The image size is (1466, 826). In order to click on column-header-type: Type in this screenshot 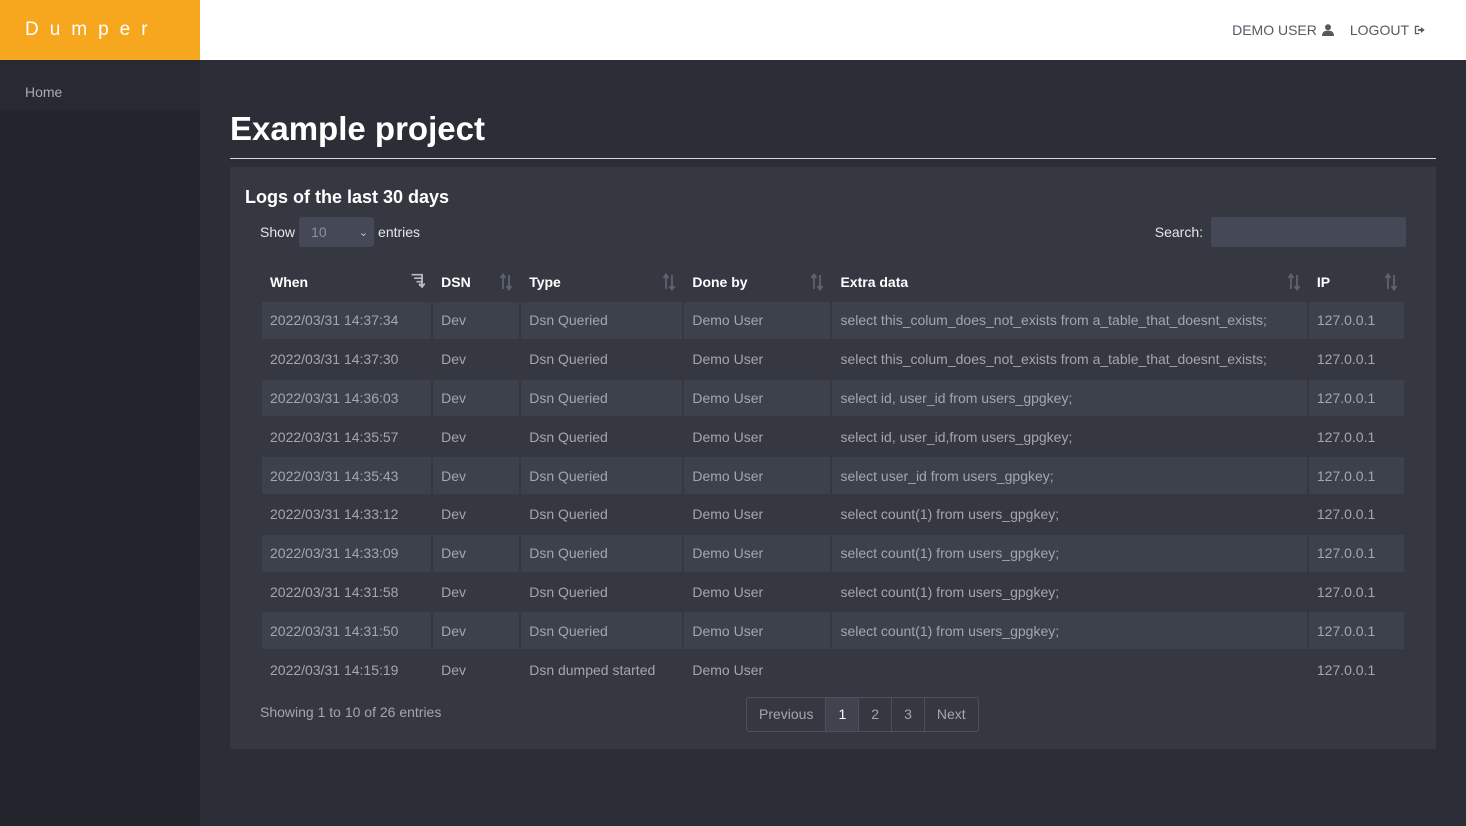, I will do `click(601, 282)`.